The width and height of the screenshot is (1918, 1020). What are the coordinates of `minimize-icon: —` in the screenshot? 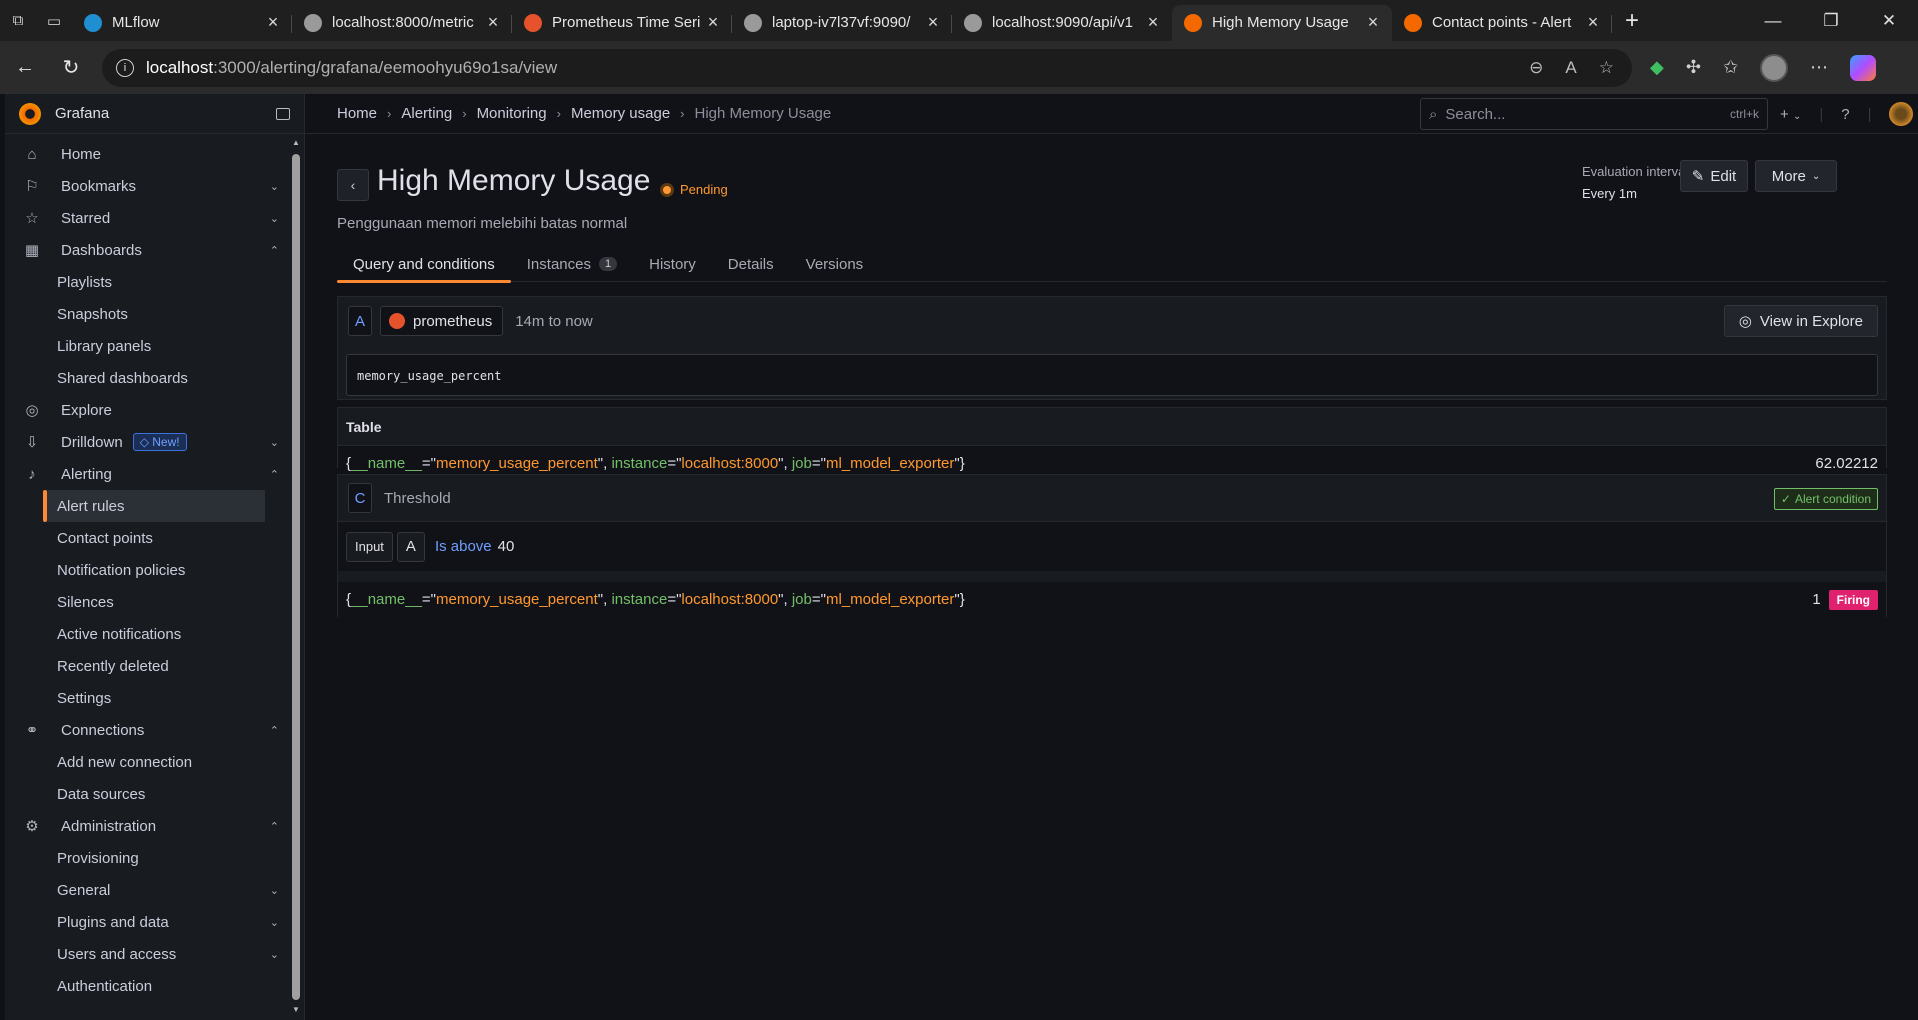 It's located at (1773, 21).